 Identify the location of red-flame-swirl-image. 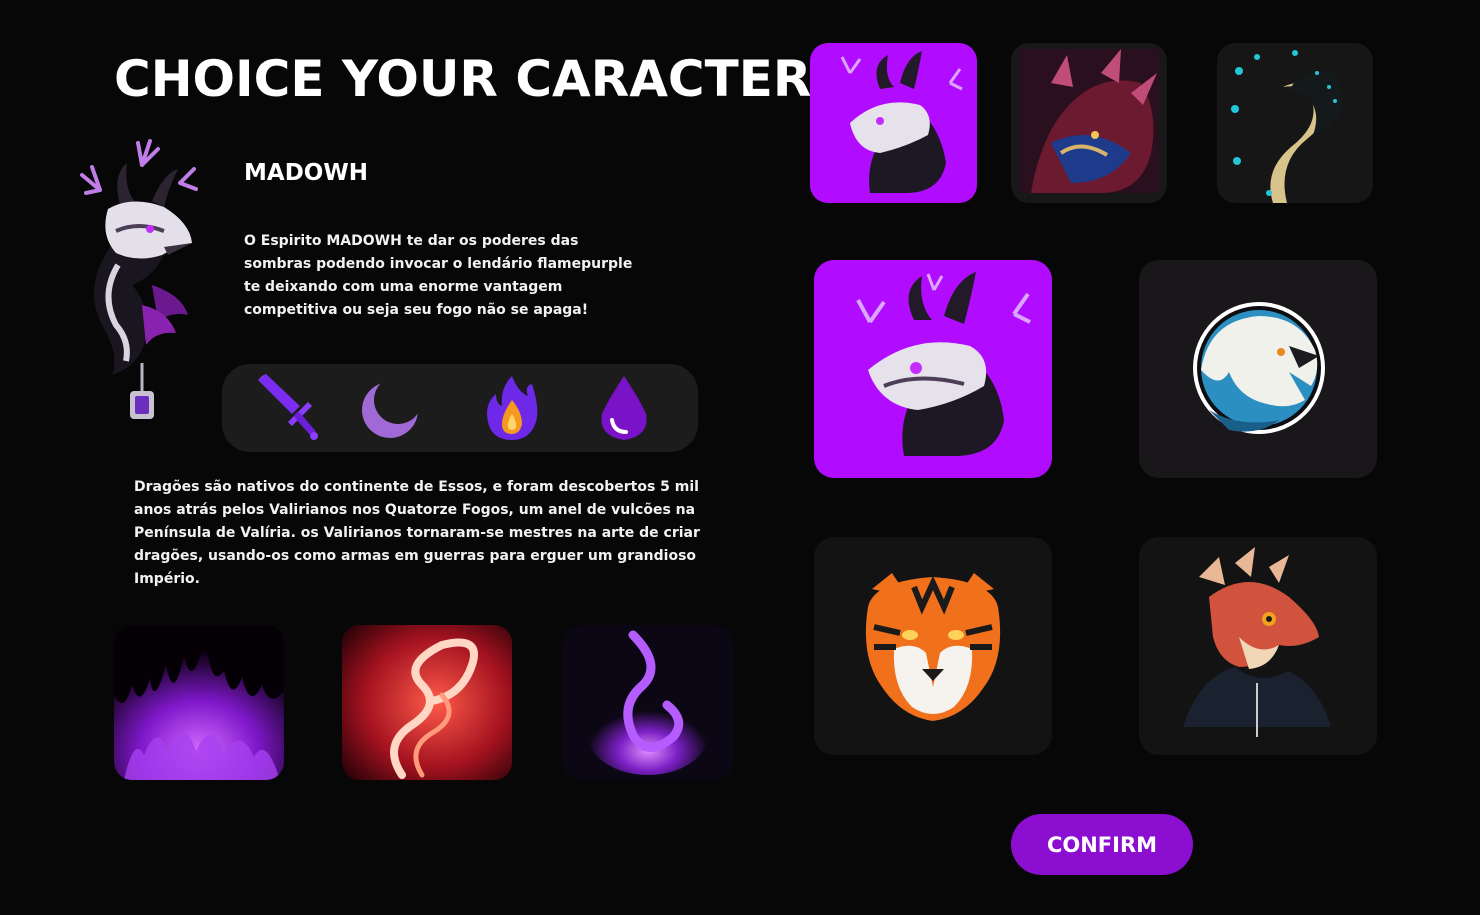
(427, 702).